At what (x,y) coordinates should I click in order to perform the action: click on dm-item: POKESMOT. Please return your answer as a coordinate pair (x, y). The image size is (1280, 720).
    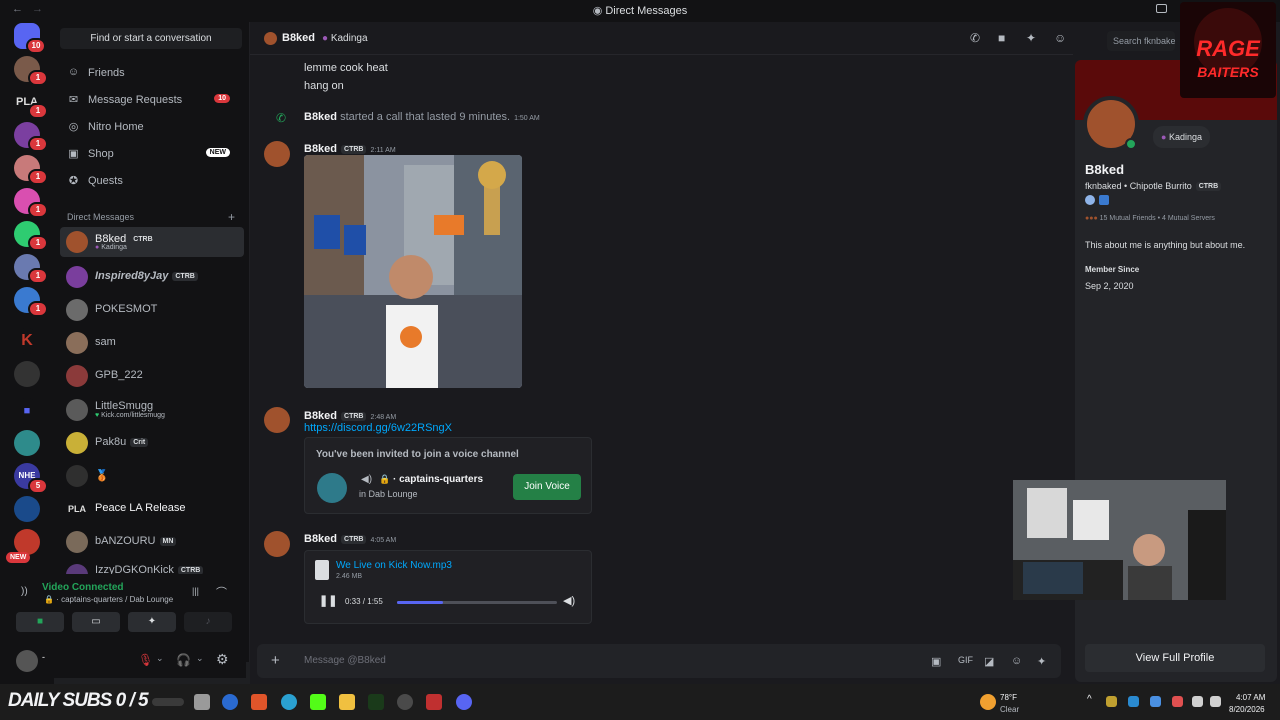
    Looking at the image, I should click on (152, 310).